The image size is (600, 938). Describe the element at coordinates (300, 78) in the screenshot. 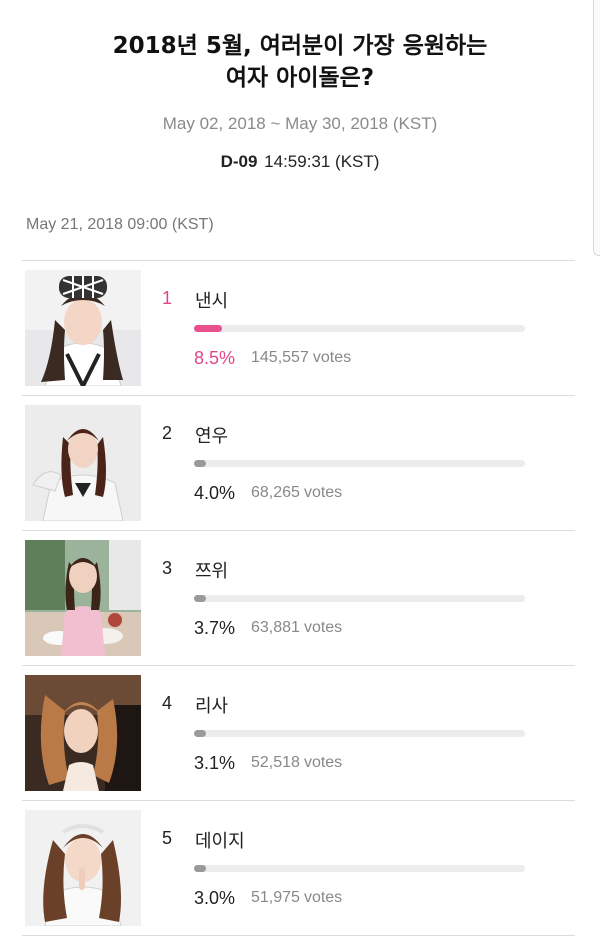

I see `poll-title-line2: 여자 아이돌은?` at that location.